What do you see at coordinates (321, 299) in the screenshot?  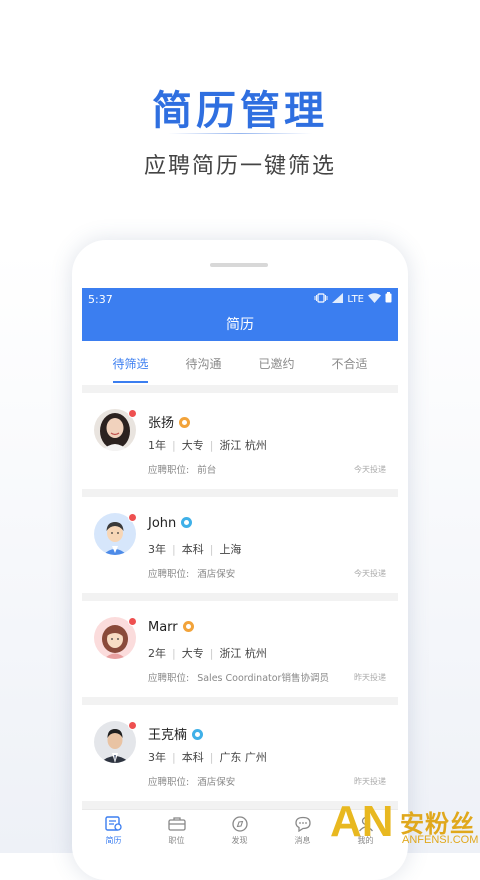 I see `vibrate-icon` at bounding box center [321, 299].